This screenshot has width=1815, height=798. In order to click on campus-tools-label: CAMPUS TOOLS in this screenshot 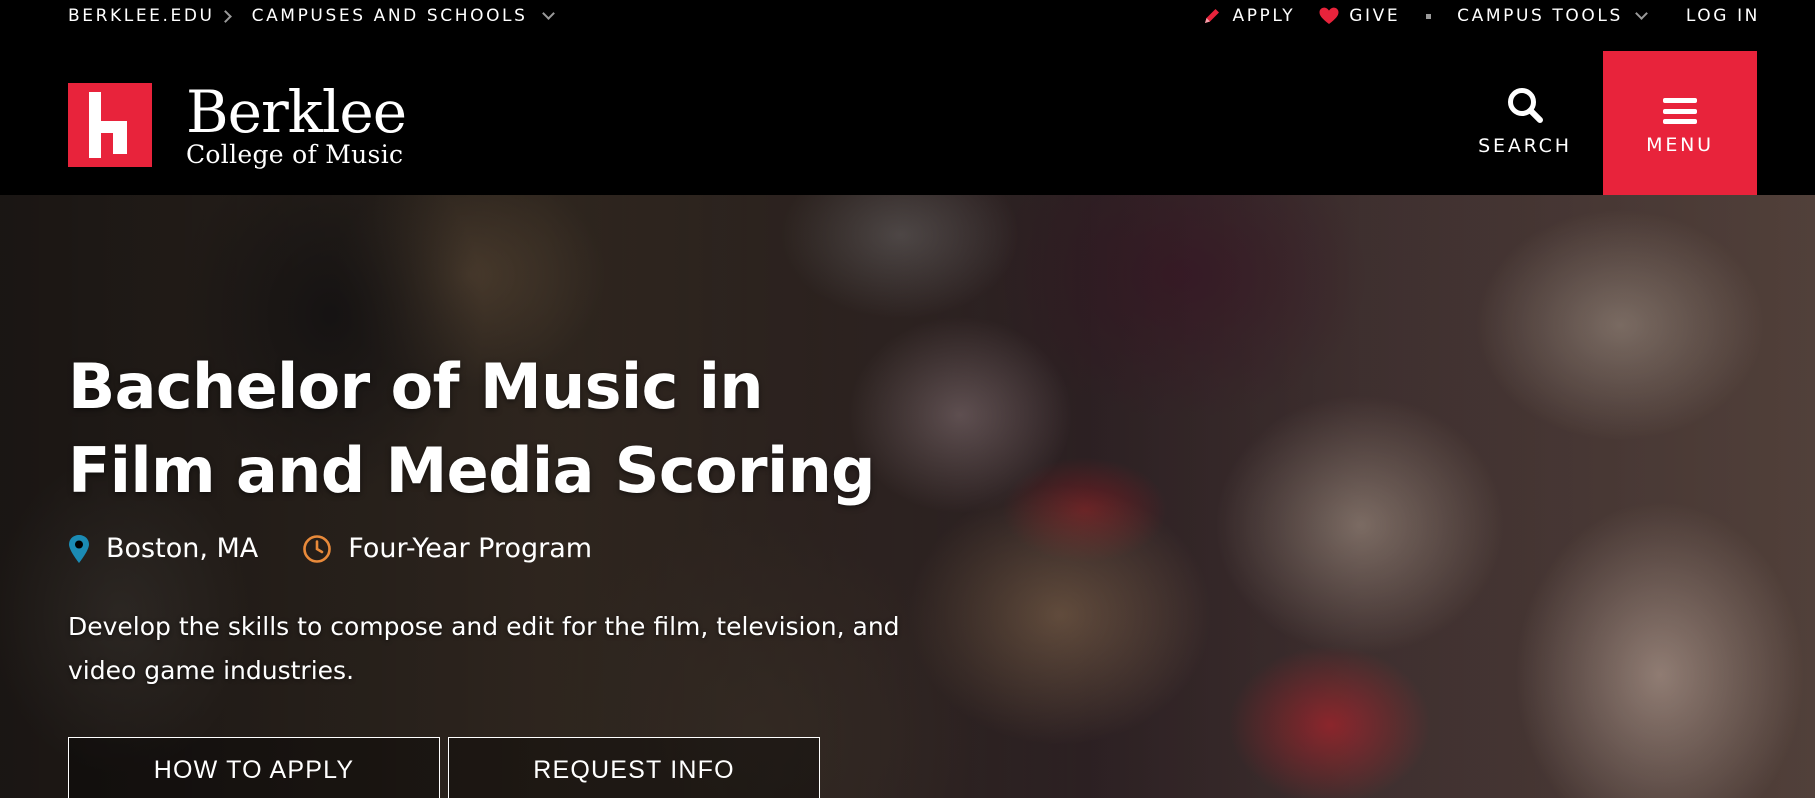, I will do `click(1540, 16)`.